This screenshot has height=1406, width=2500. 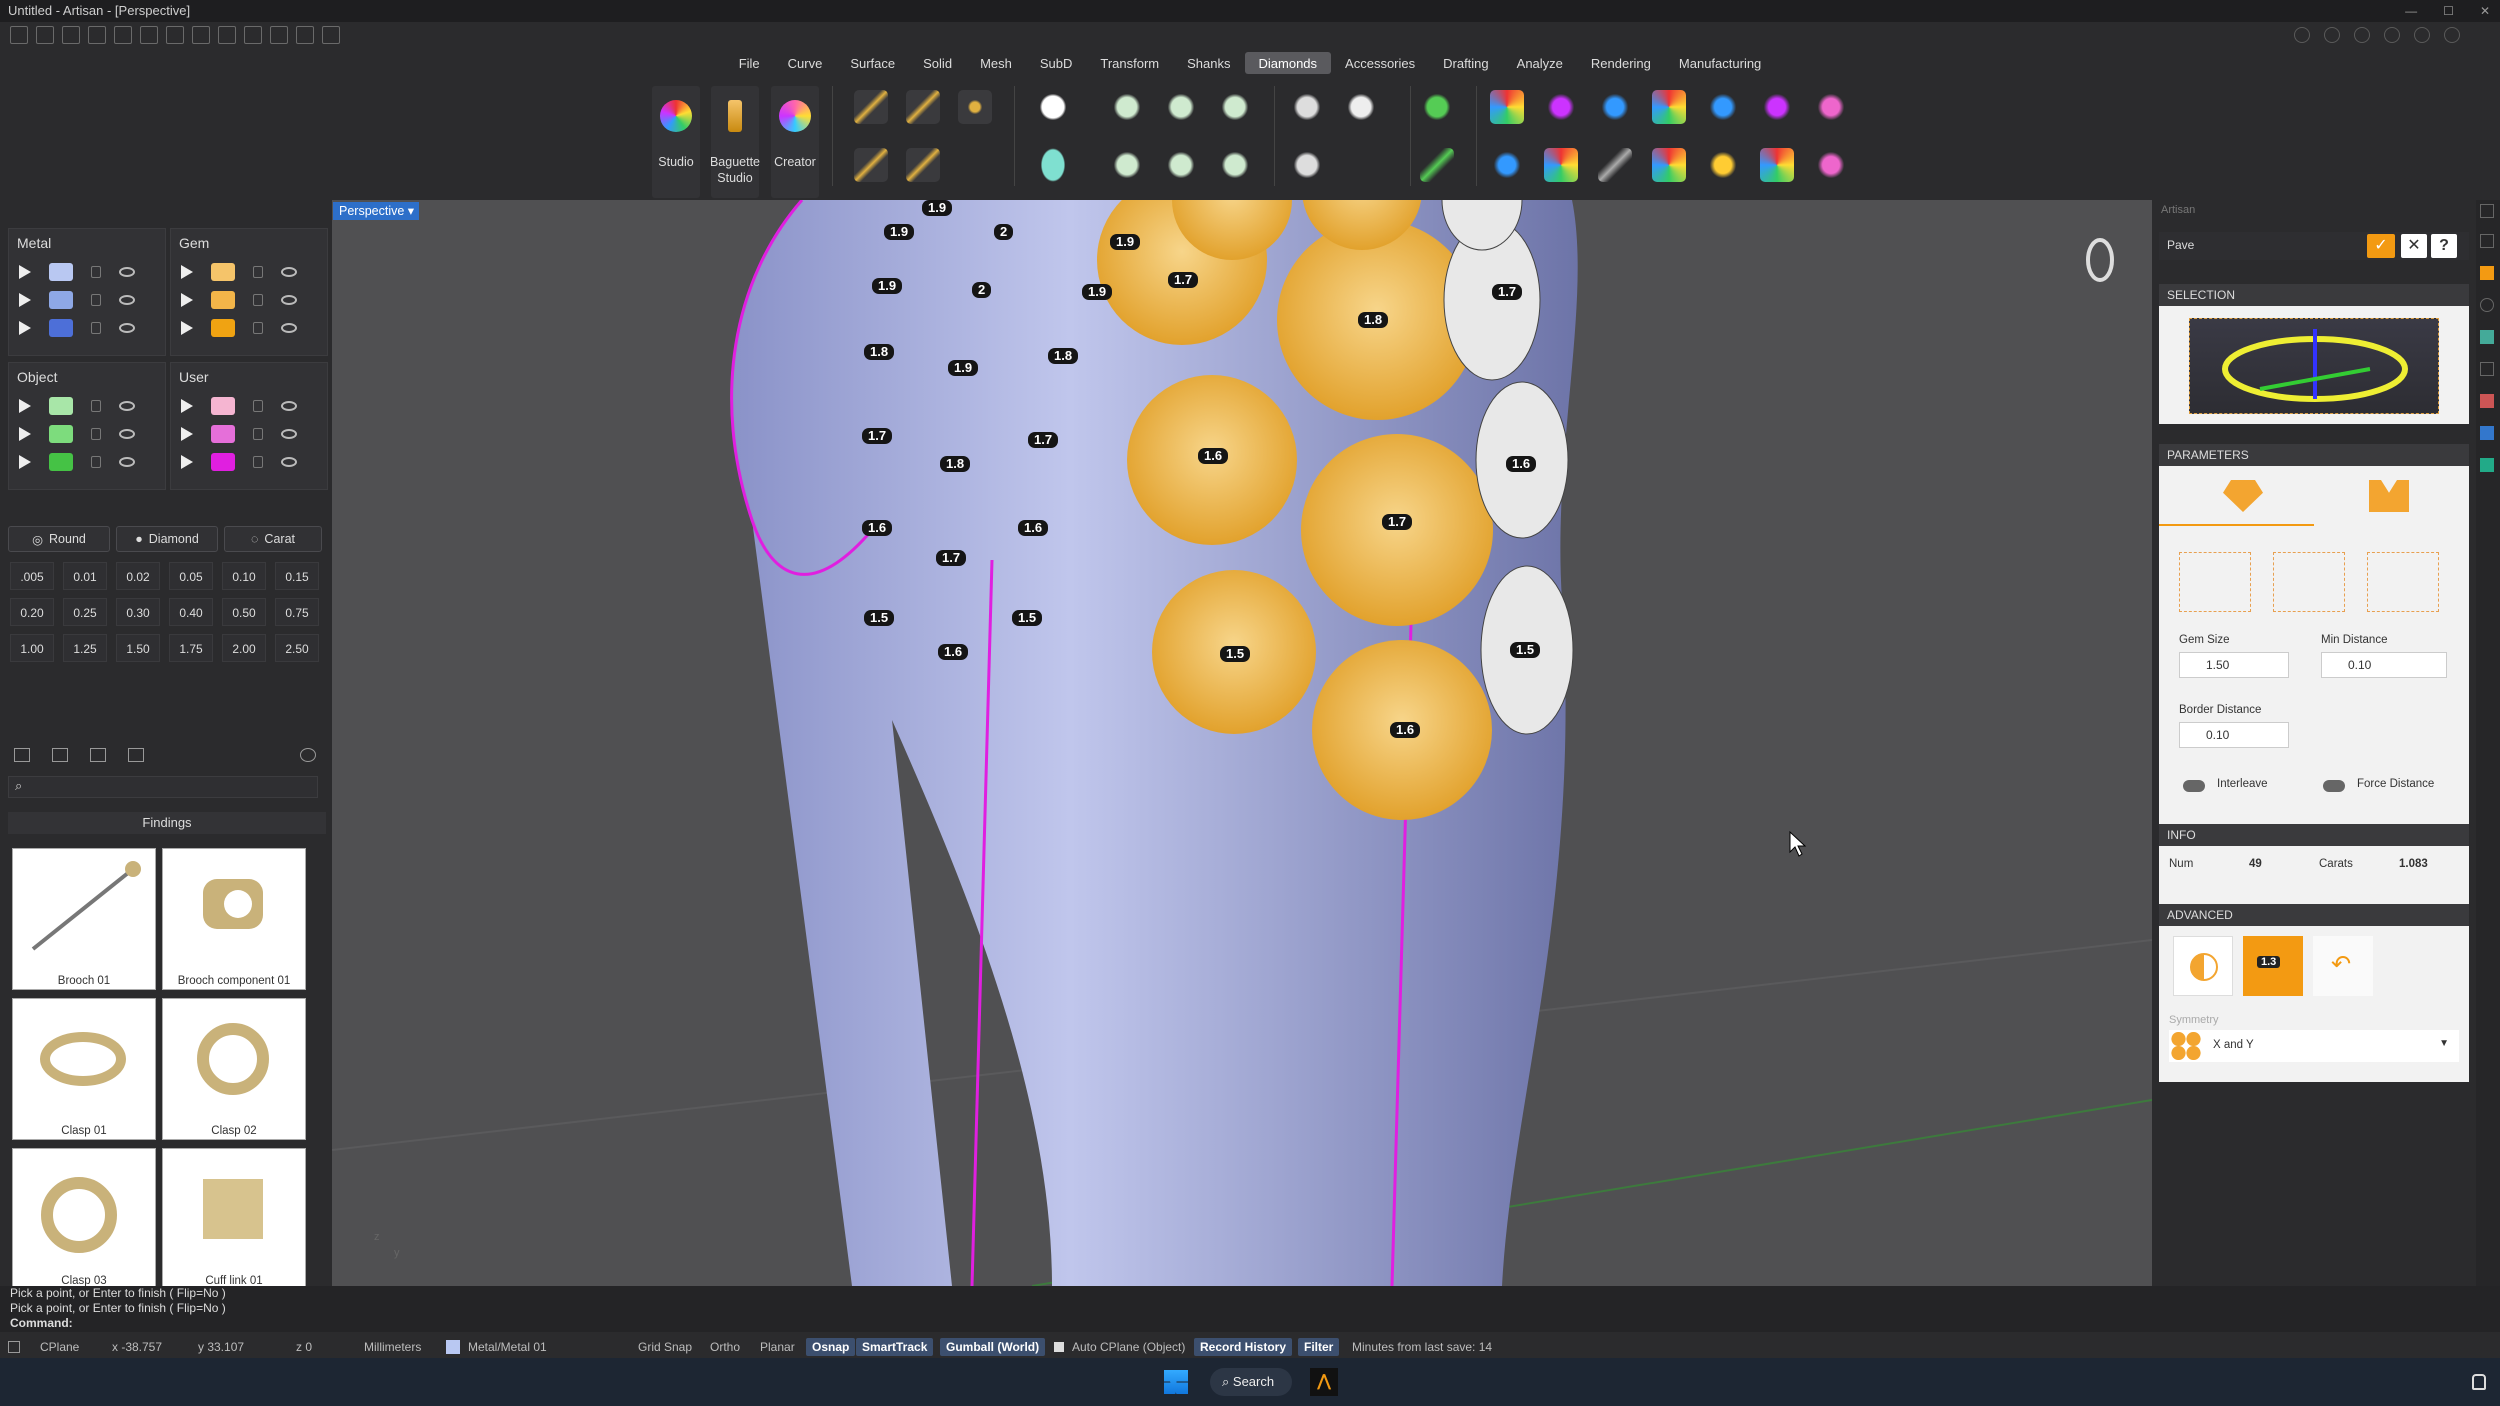 I want to click on advanced-orient-button, so click(x=2203, y=966).